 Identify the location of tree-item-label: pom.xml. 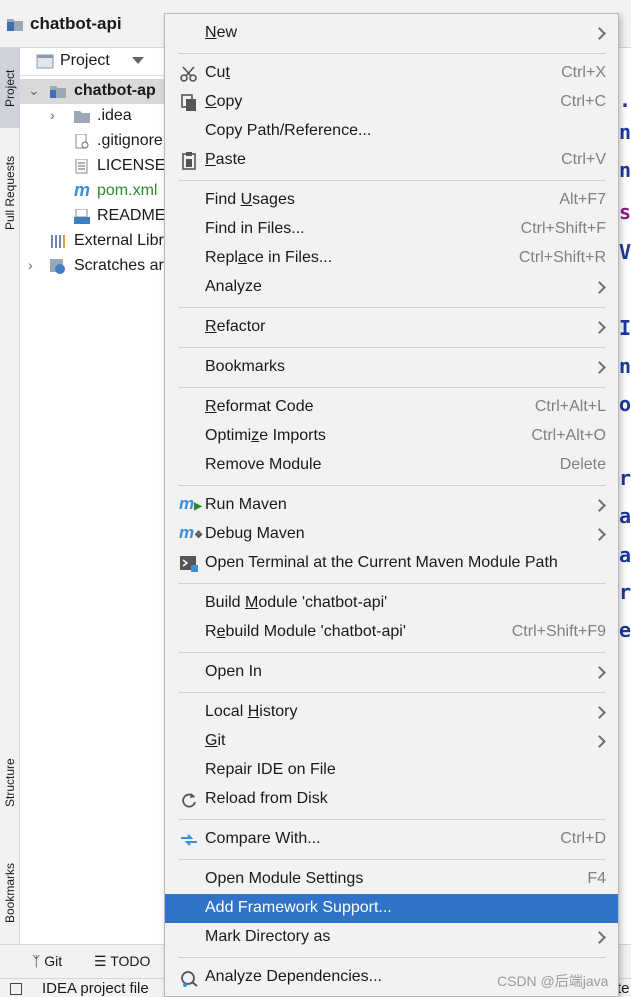
(127, 190).